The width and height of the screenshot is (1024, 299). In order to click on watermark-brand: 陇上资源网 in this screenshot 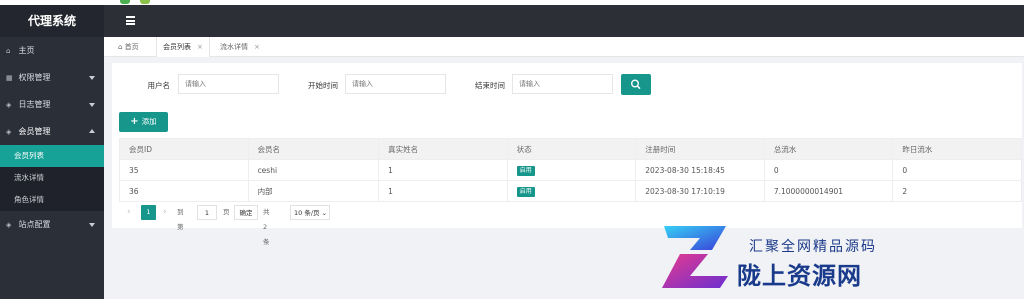, I will do `click(799, 276)`.